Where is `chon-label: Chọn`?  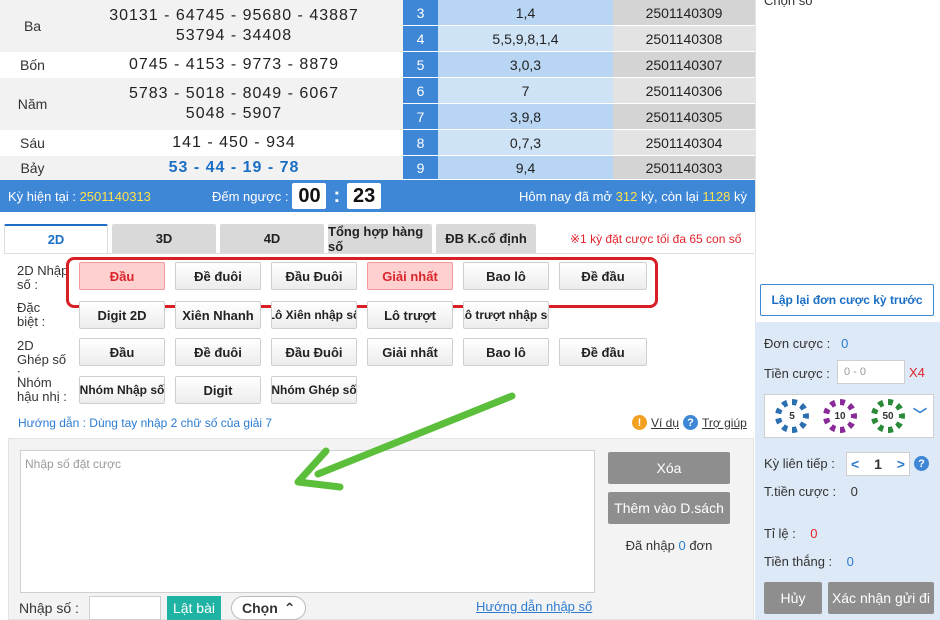 chon-label: Chọn is located at coordinates (259, 608).